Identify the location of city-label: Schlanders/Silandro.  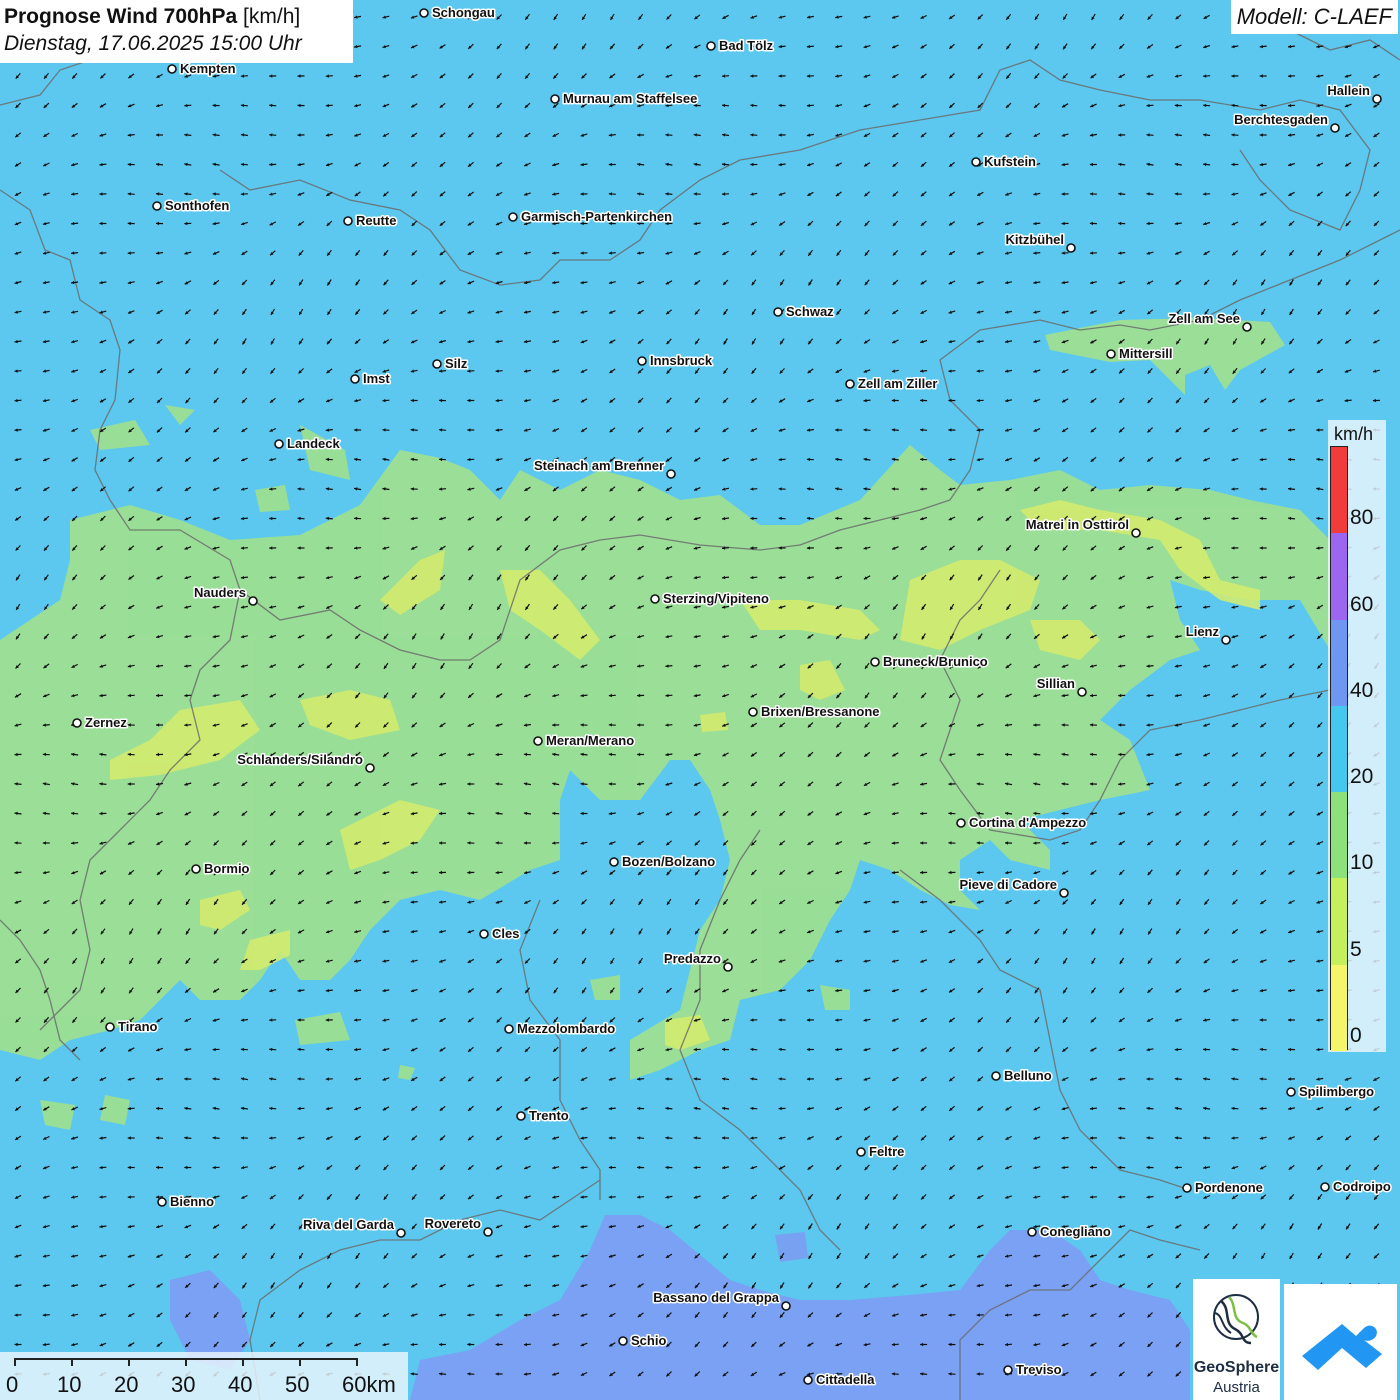
(300, 759).